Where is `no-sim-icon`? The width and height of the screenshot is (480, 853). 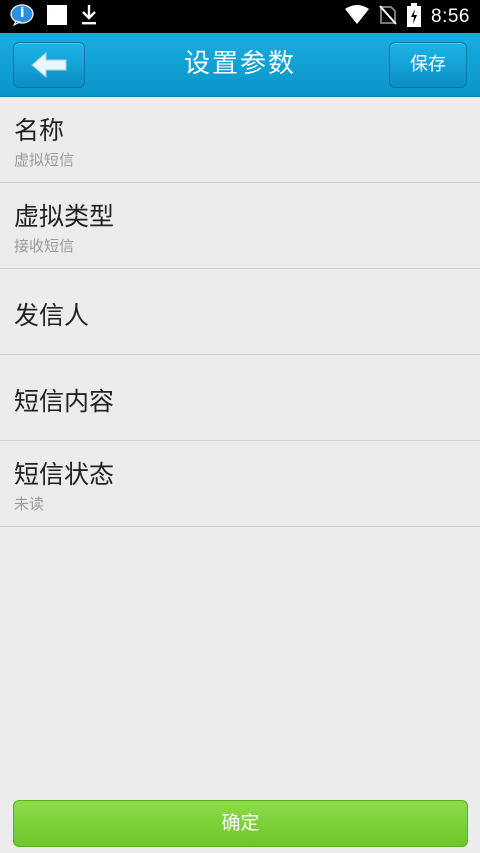 no-sim-icon is located at coordinates (388, 17).